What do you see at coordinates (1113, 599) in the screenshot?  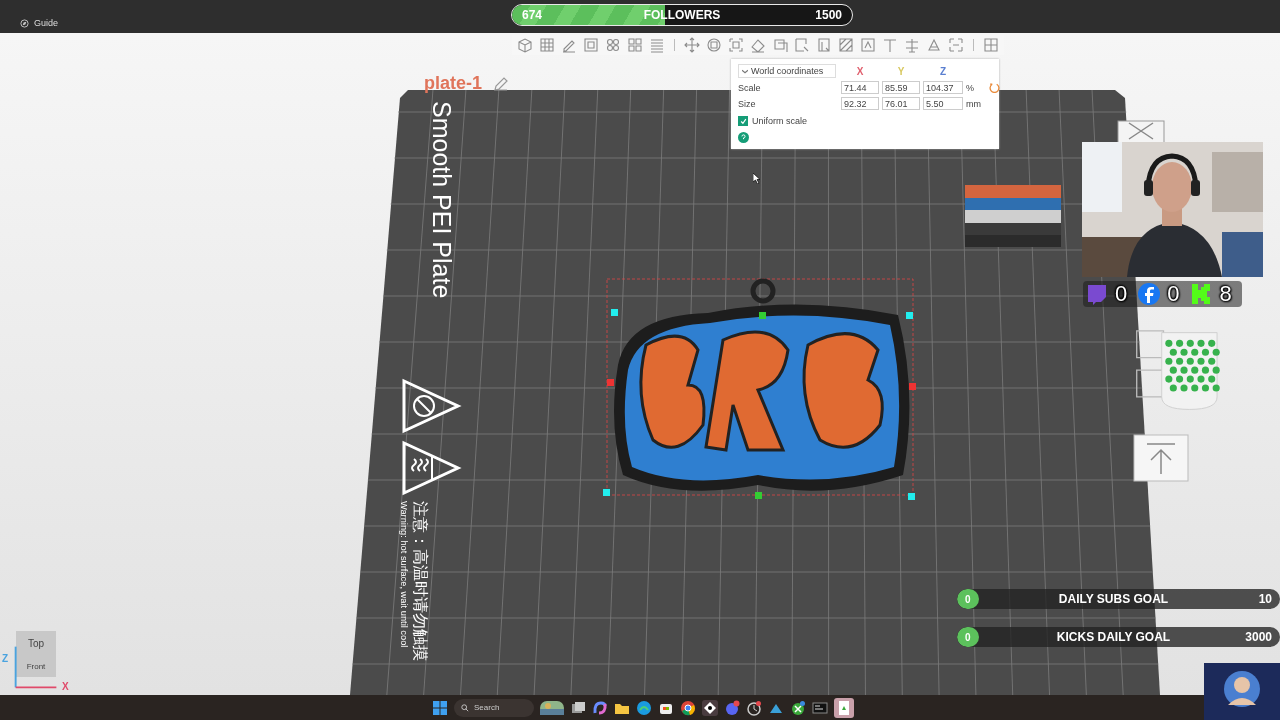 I see `goal-label: DAILY SUBS GOAL` at bounding box center [1113, 599].